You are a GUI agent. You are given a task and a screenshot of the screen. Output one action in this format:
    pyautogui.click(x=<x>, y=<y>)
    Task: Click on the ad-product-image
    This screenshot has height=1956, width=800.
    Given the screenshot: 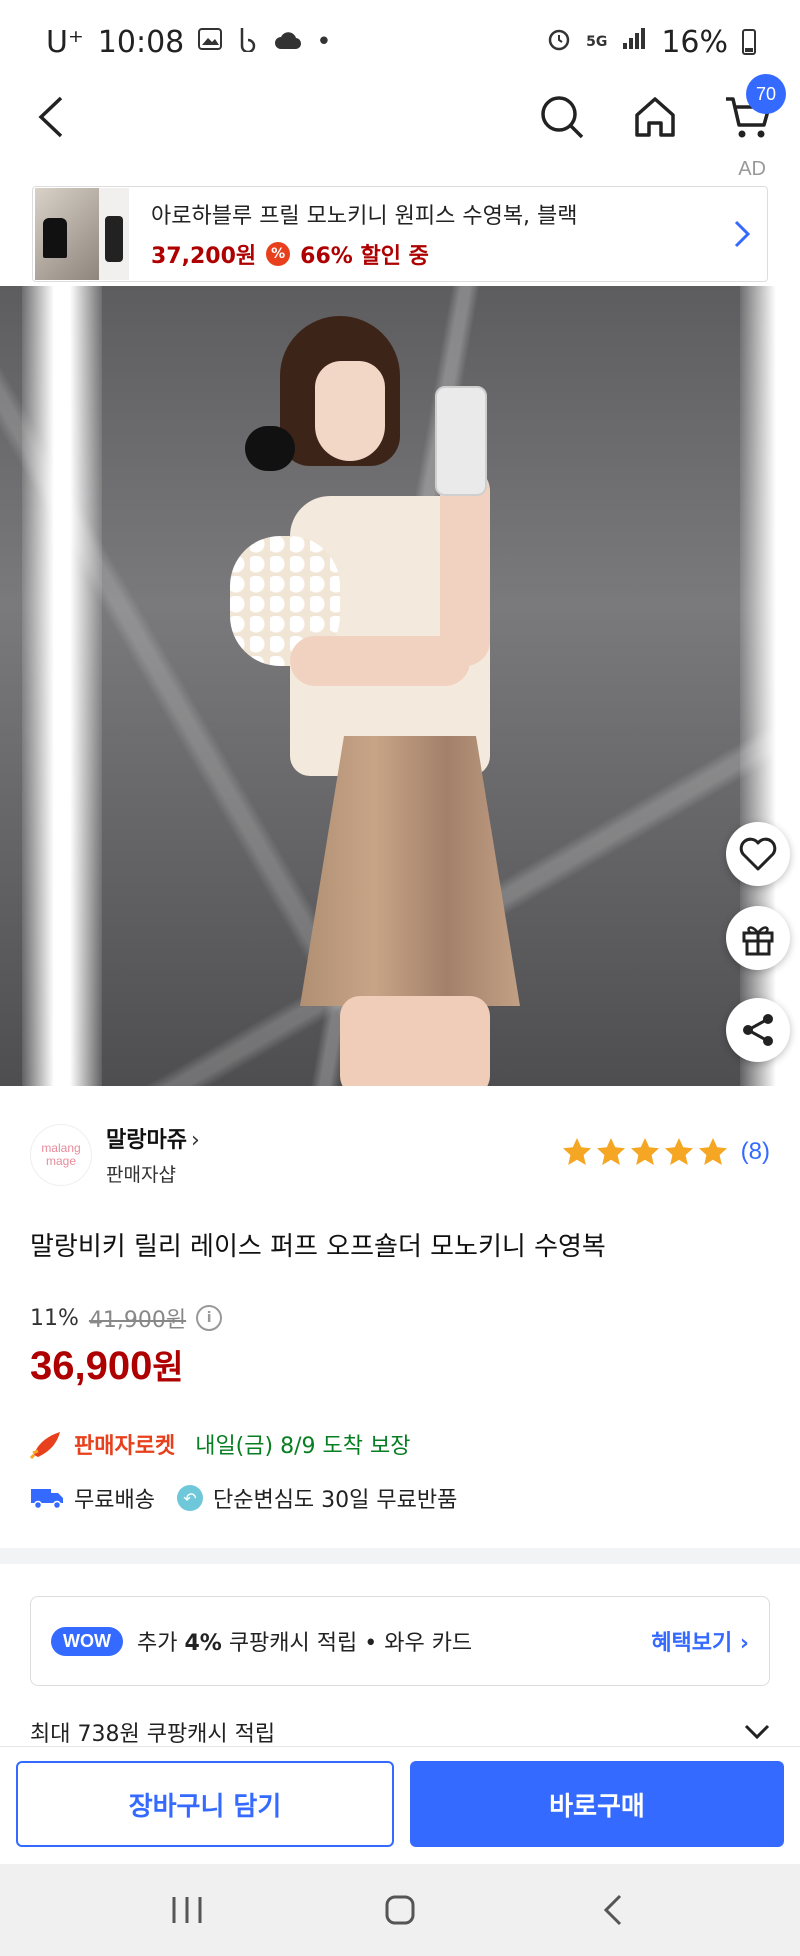 What is the action you would take?
    pyautogui.click(x=67, y=234)
    